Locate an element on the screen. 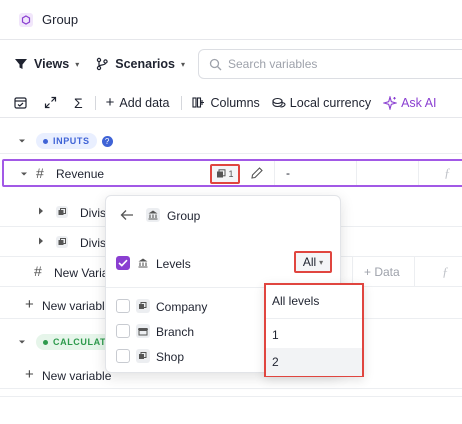 The image size is (462, 424). levels-dropdown: All levels 1 2 is located at coordinates (314, 330).